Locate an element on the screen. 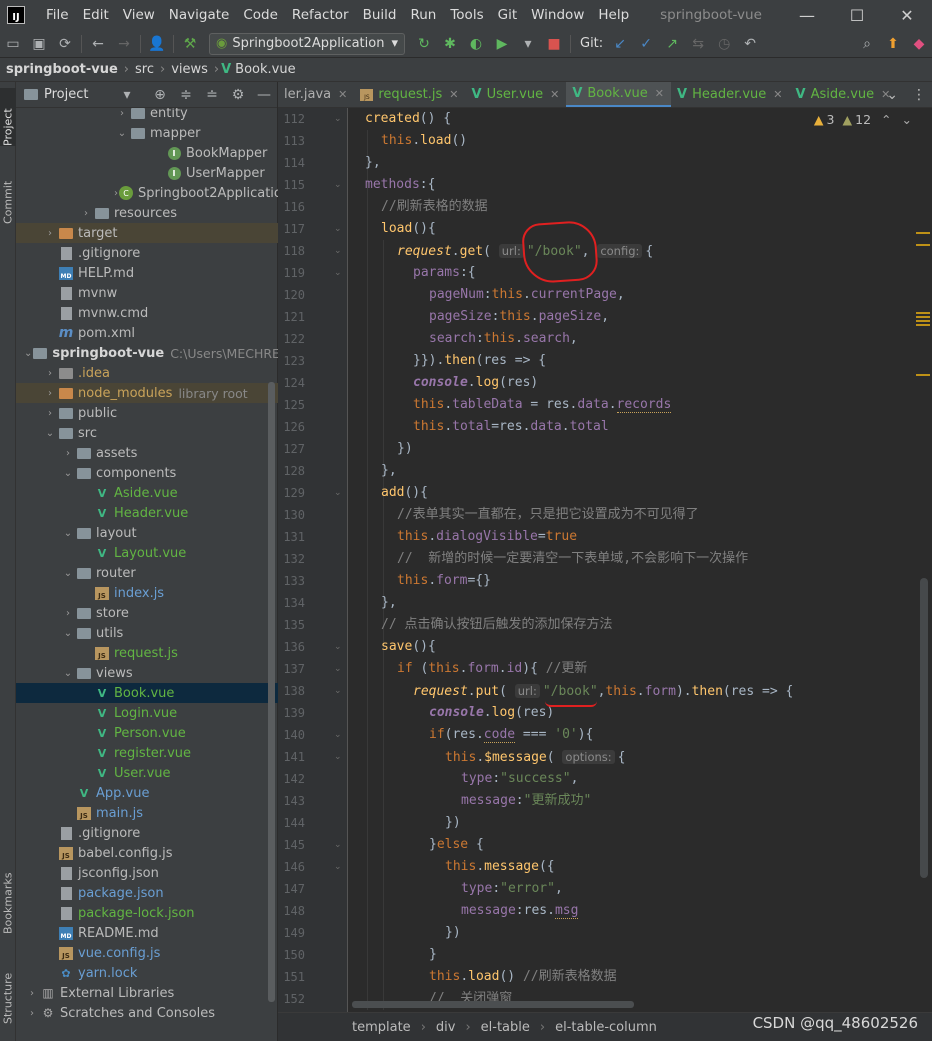  menu-help: Help is located at coordinates (613, 15).